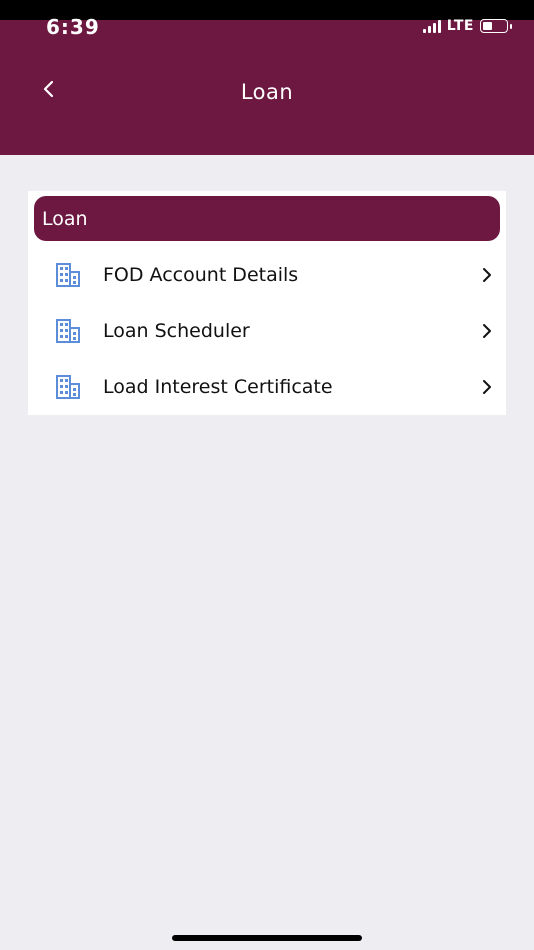 Image resolution: width=534 pixels, height=950 pixels. What do you see at coordinates (267, 218) in the screenshot?
I see `section-header: Loan` at bounding box center [267, 218].